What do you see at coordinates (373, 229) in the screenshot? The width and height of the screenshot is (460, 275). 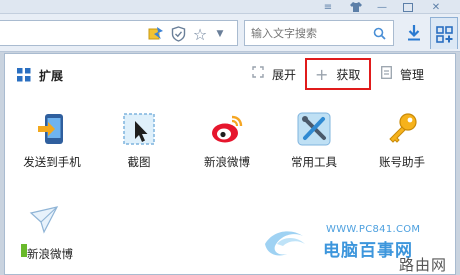 I see `watermark-url: WWW.PC841.COM` at bounding box center [373, 229].